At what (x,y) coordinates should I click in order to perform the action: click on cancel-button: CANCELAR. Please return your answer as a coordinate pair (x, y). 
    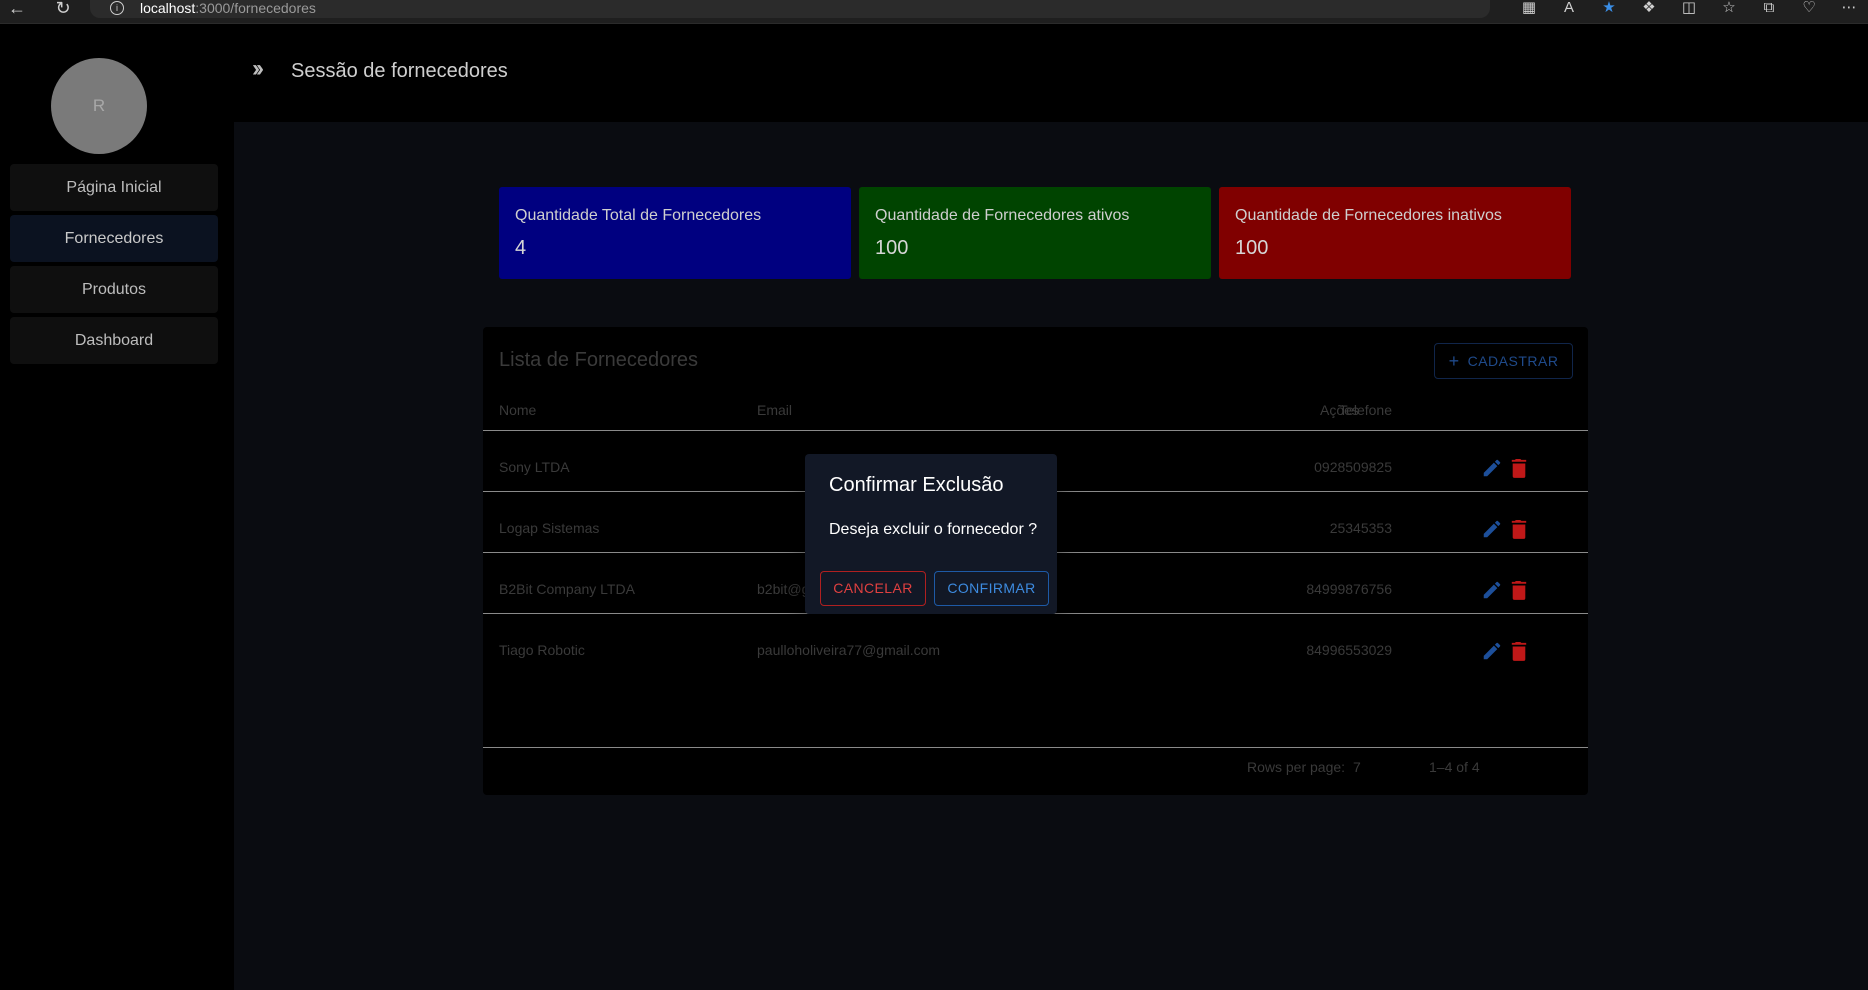
    Looking at the image, I should click on (873, 588).